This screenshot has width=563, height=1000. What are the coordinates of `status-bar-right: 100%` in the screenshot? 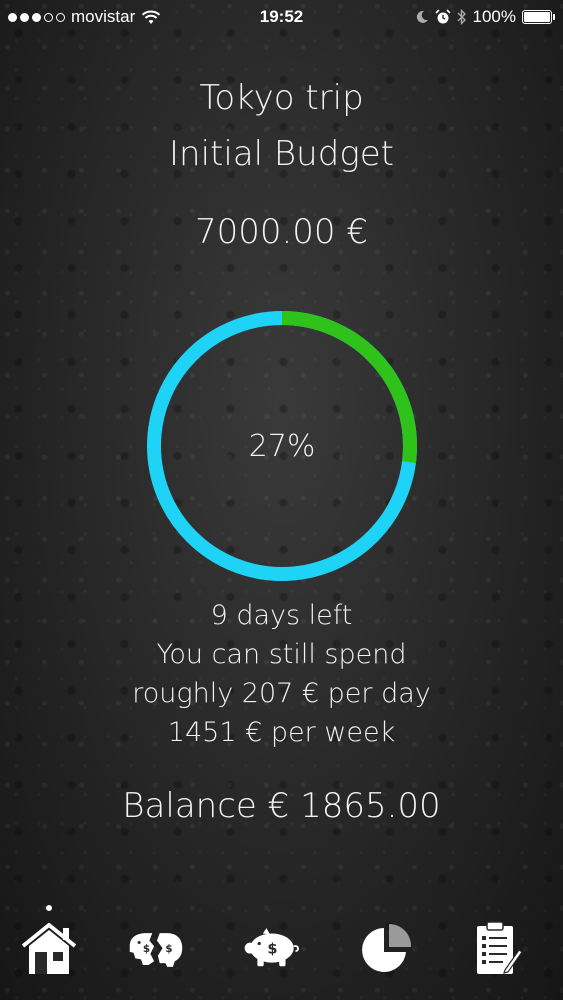 It's located at (485, 17).